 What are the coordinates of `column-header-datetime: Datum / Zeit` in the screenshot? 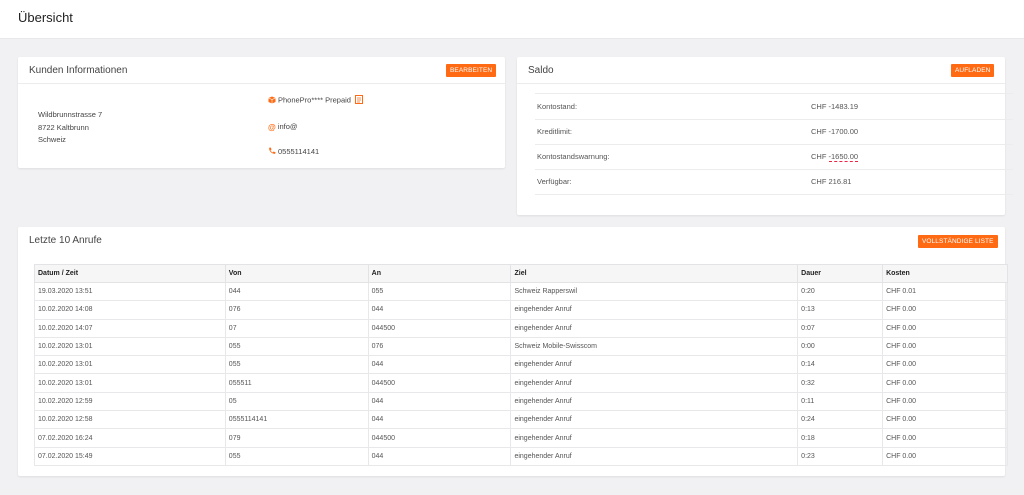 It's located at (130, 273).